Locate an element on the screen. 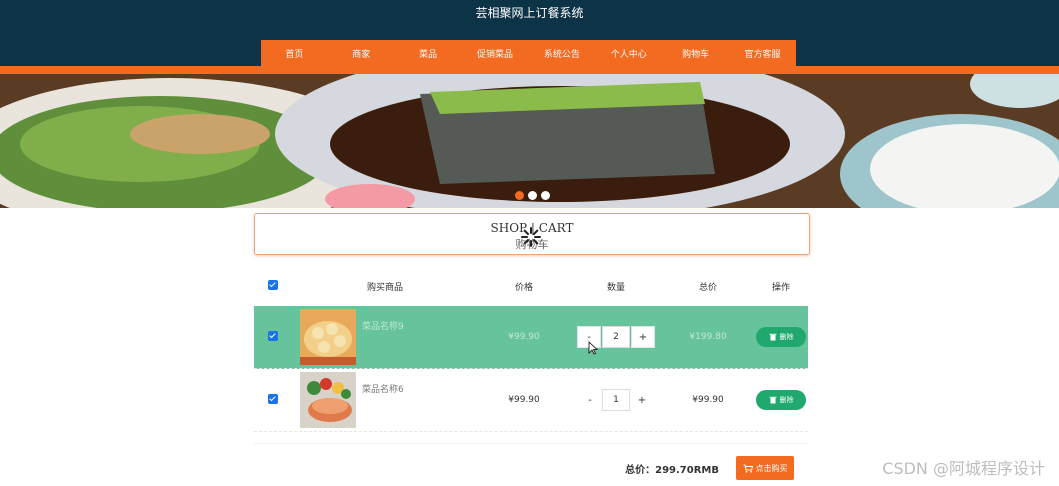  nav-item-personal-center: 个人中心 is located at coordinates (628, 53).